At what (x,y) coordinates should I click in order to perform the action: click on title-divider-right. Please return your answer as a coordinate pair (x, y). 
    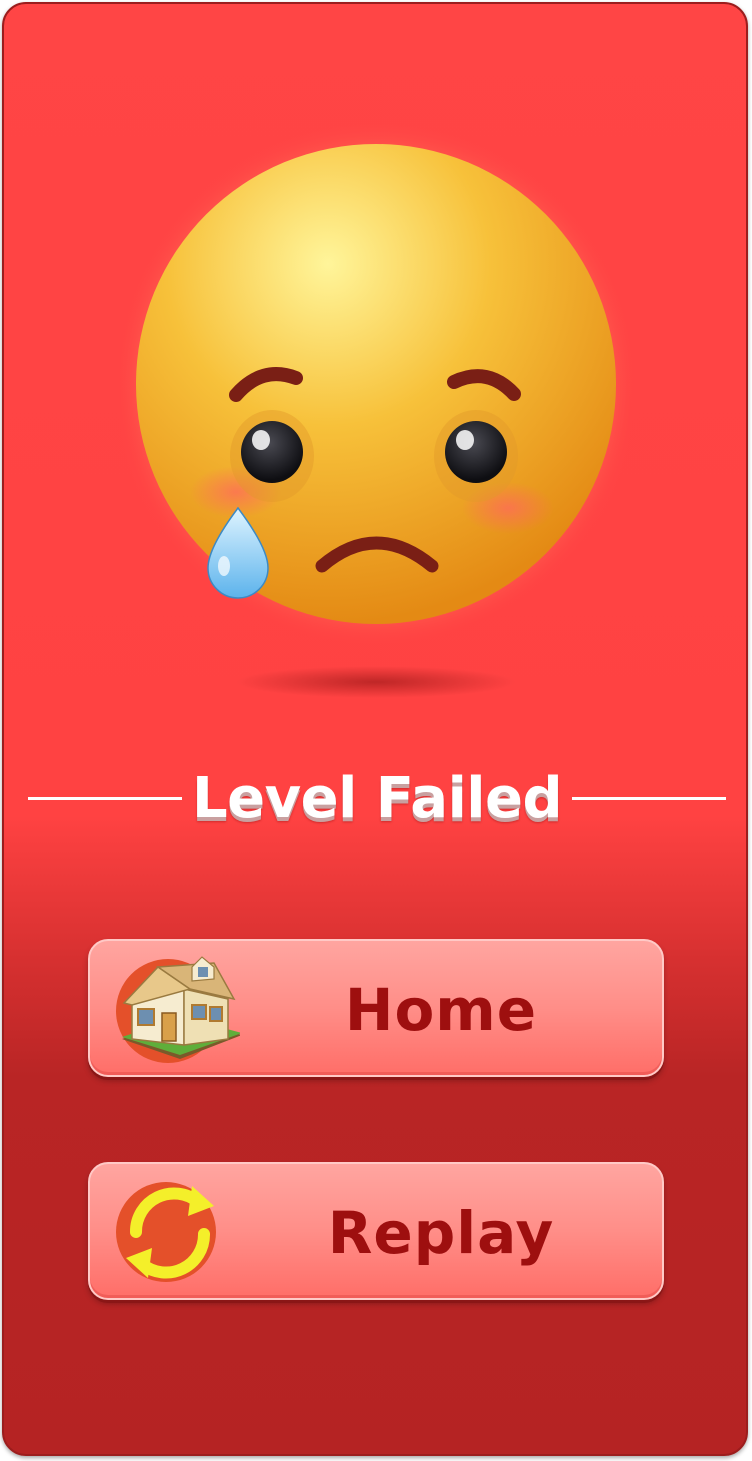
    Looking at the image, I should click on (649, 798).